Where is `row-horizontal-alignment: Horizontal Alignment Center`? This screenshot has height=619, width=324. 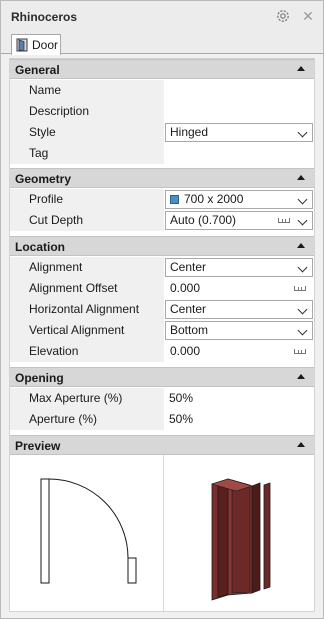 row-horizontal-alignment: Horizontal Alignment Center is located at coordinates (162, 309).